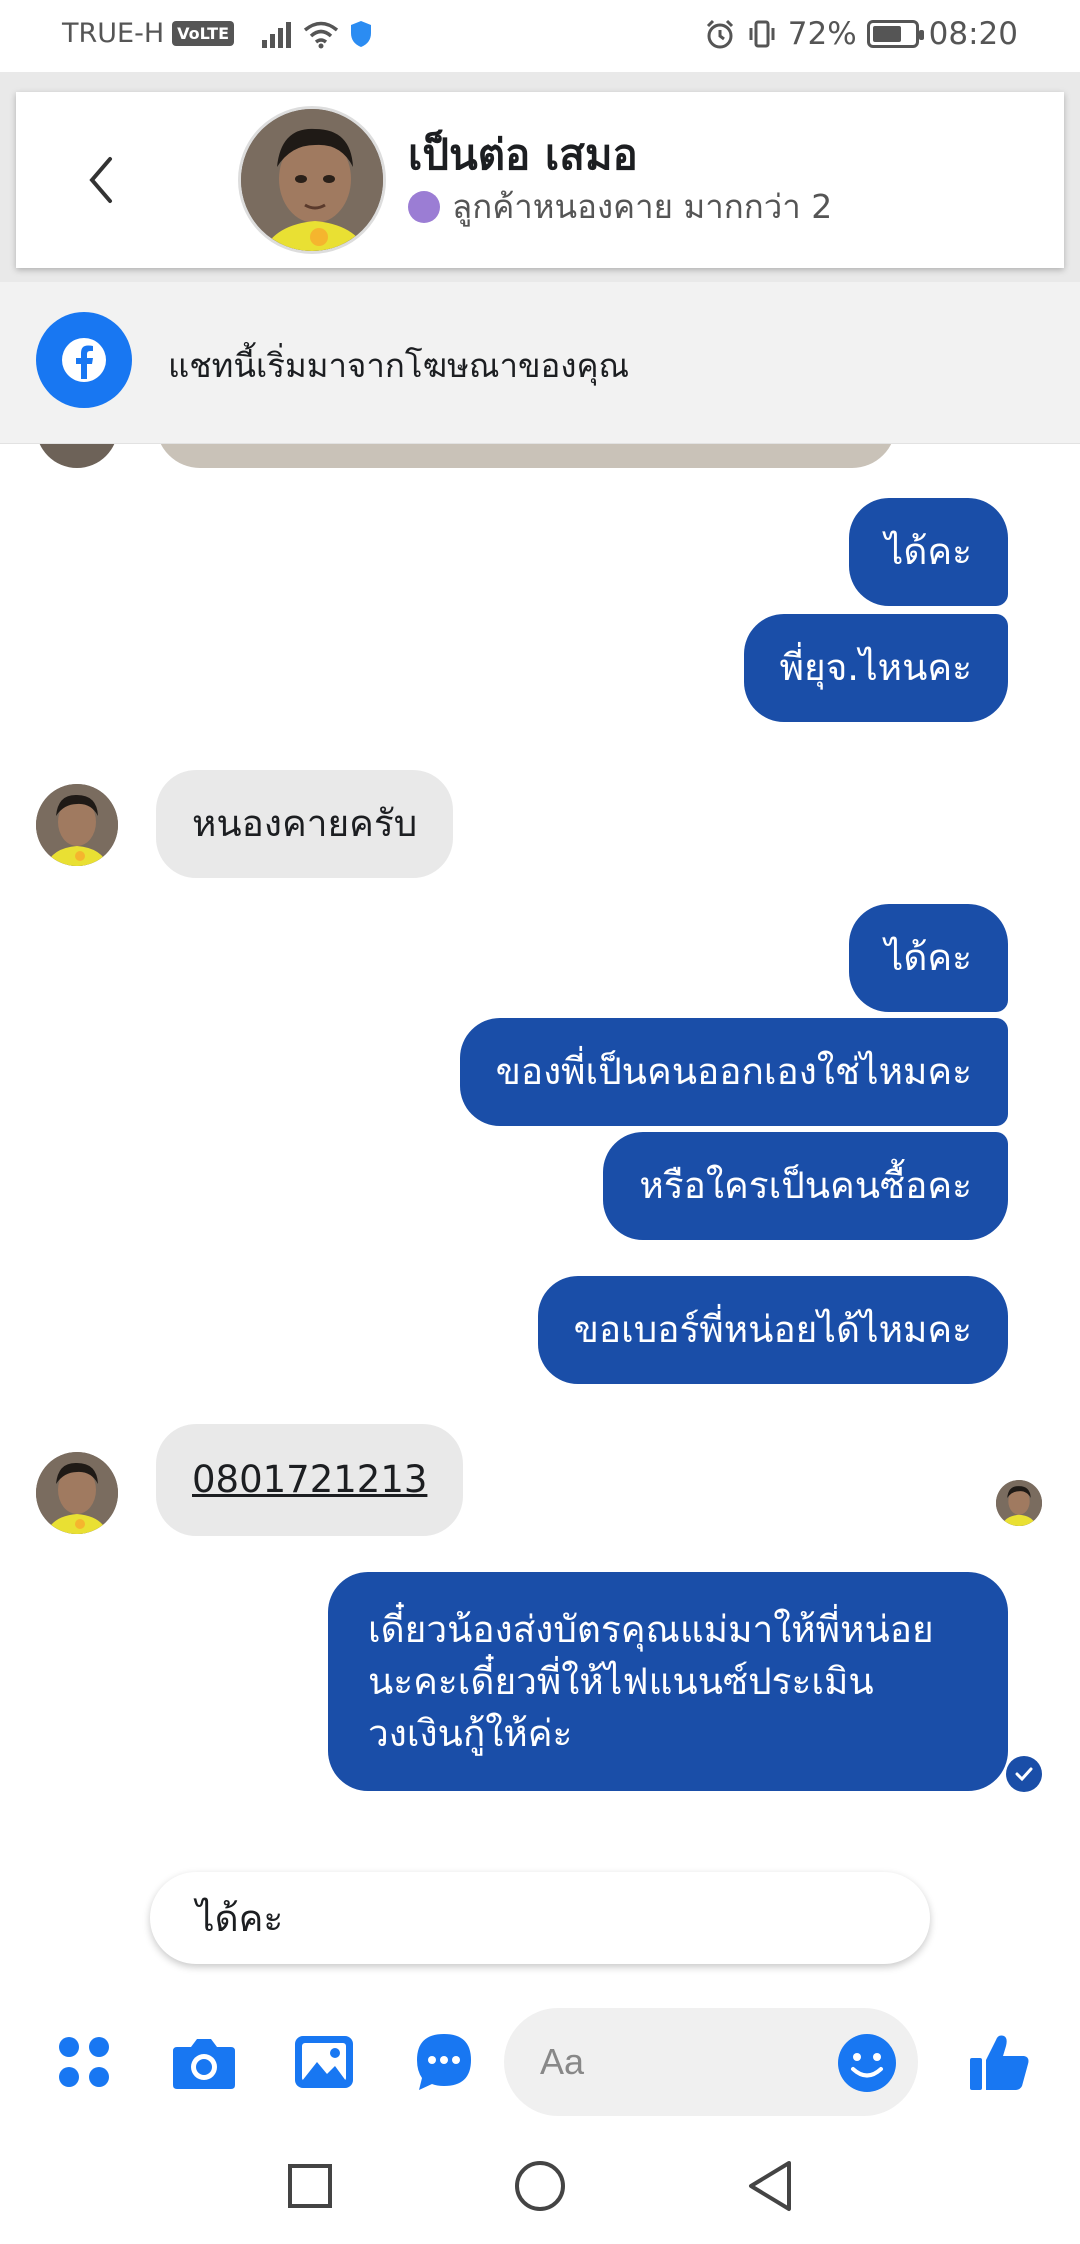  I want to click on status-bar: TRUE-H VoLTE 72% 08:20, so click(540, 36).